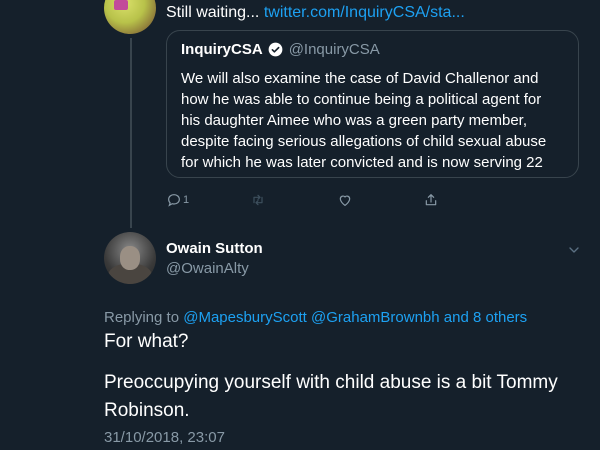  What do you see at coordinates (174, 200) in the screenshot?
I see `reply-icon` at bounding box center [174, 200].